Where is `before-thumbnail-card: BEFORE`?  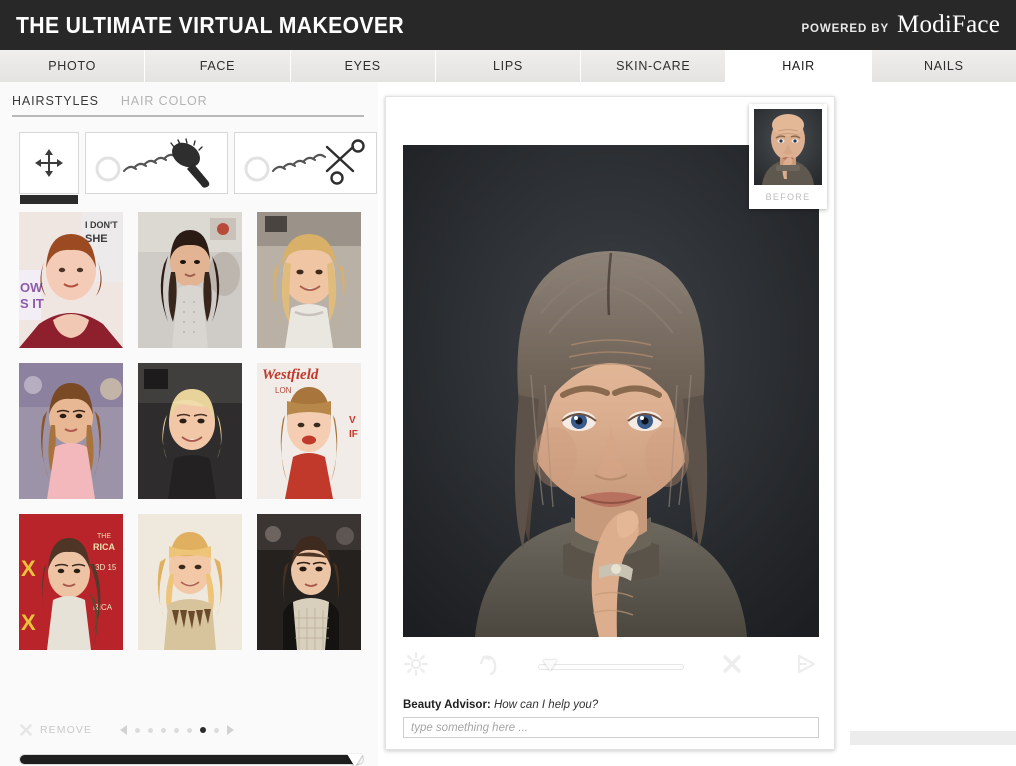
before-thumbnail-card: BEFORE is located at coordinates (788, 156).